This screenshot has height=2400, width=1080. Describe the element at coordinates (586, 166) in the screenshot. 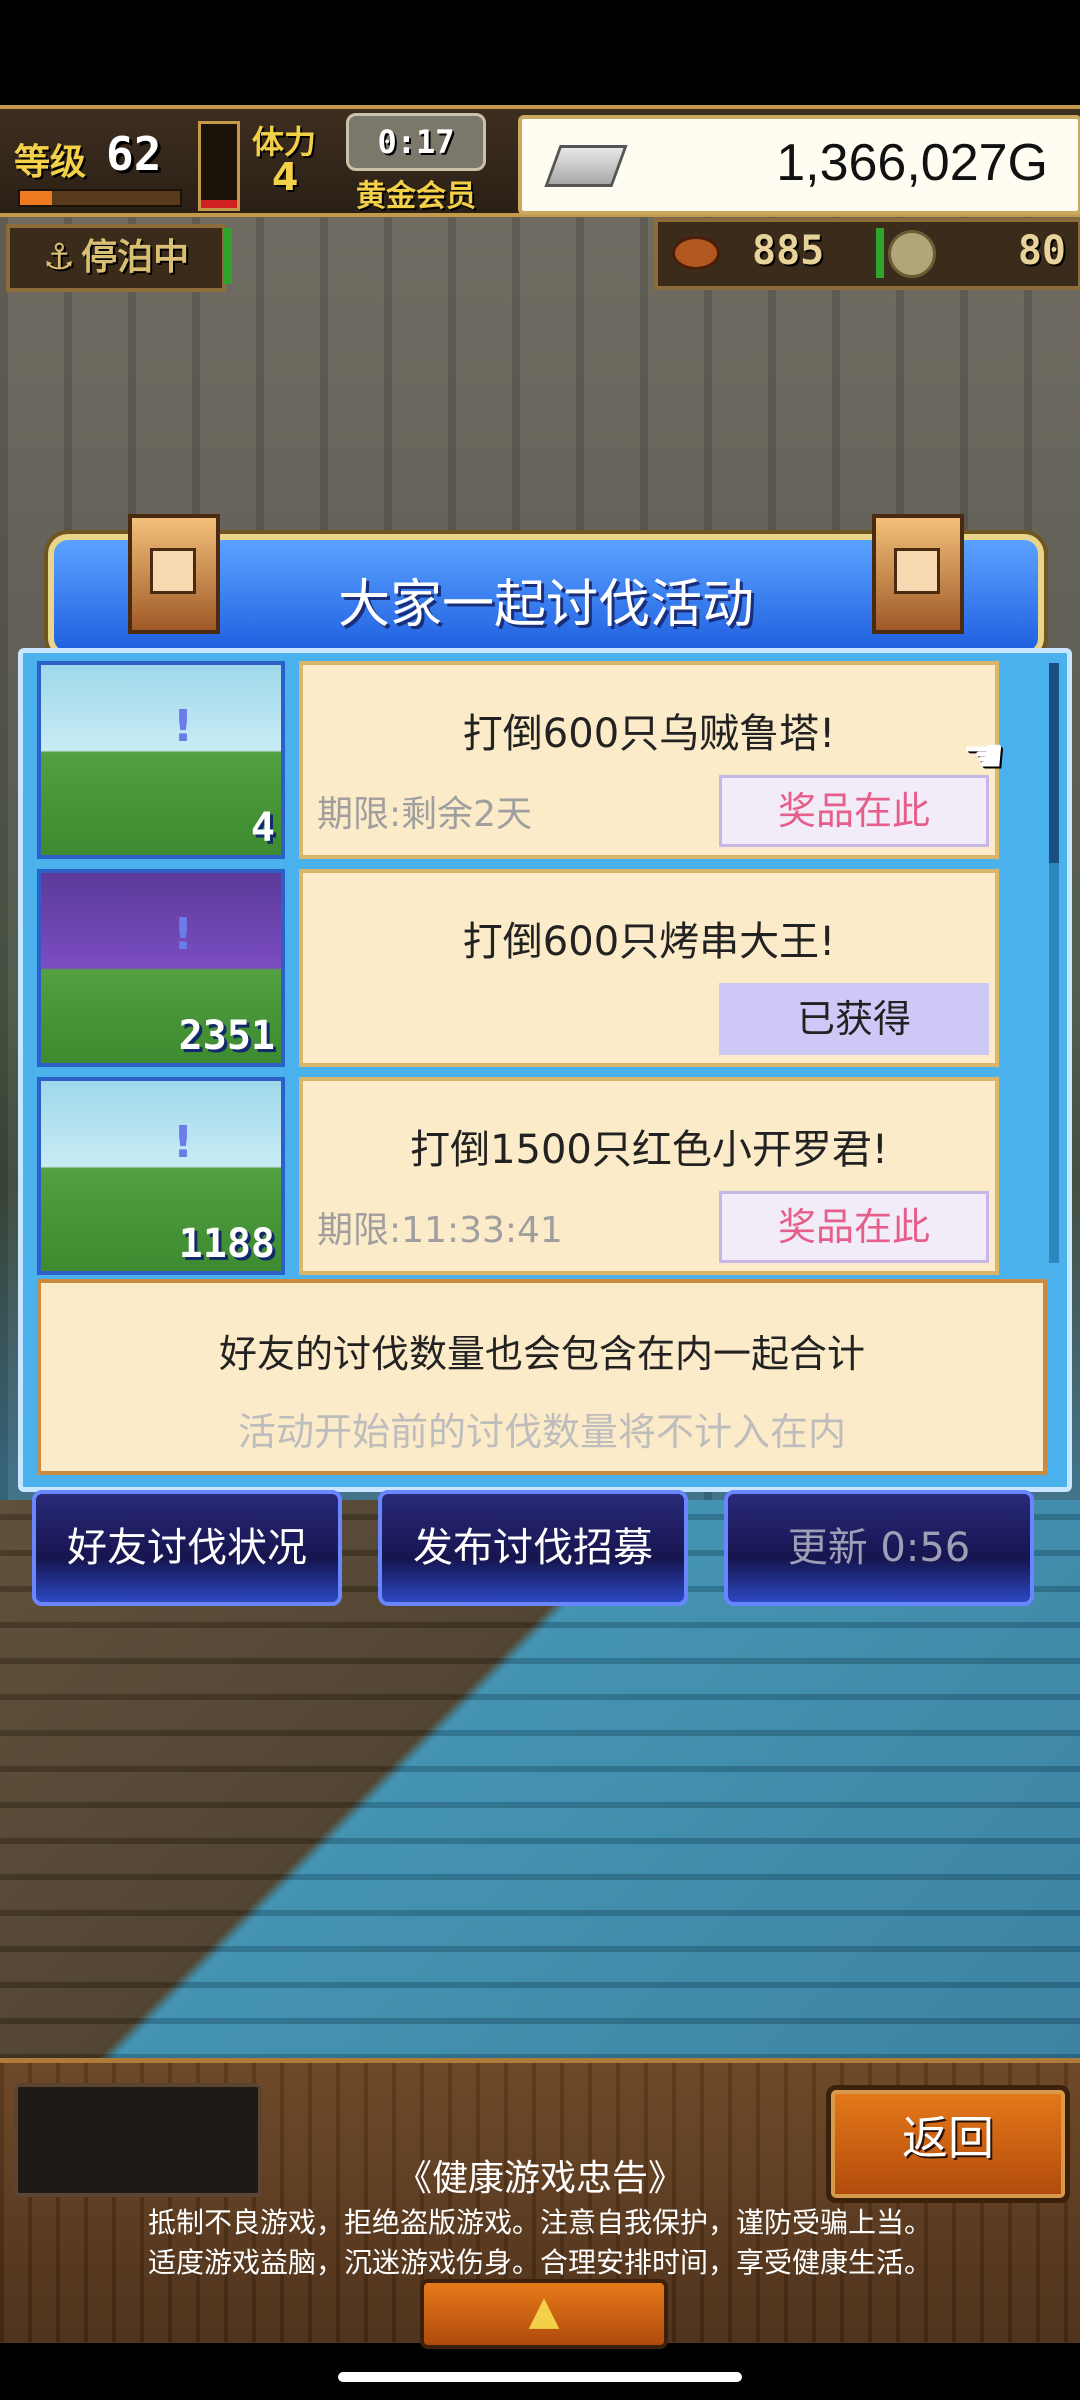

I see `silver-bar-icon` at that location.